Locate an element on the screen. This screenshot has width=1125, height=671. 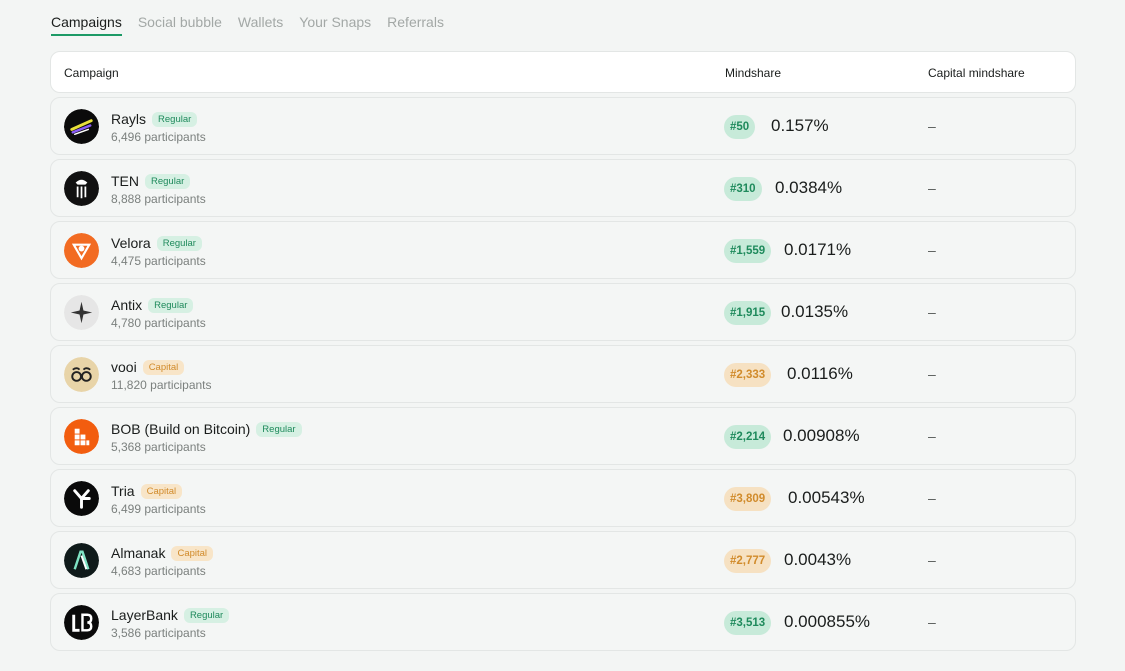
participants-count: 4,780 participants is located at coordinates (158, 323).